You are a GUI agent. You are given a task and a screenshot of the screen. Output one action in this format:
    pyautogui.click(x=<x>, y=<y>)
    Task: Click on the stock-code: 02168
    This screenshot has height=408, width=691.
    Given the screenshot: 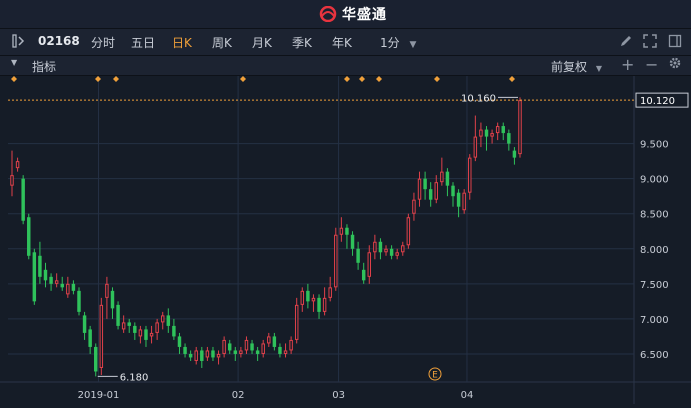 What is the action you would take?
    pyautogui.click(x=59, y=41)
    